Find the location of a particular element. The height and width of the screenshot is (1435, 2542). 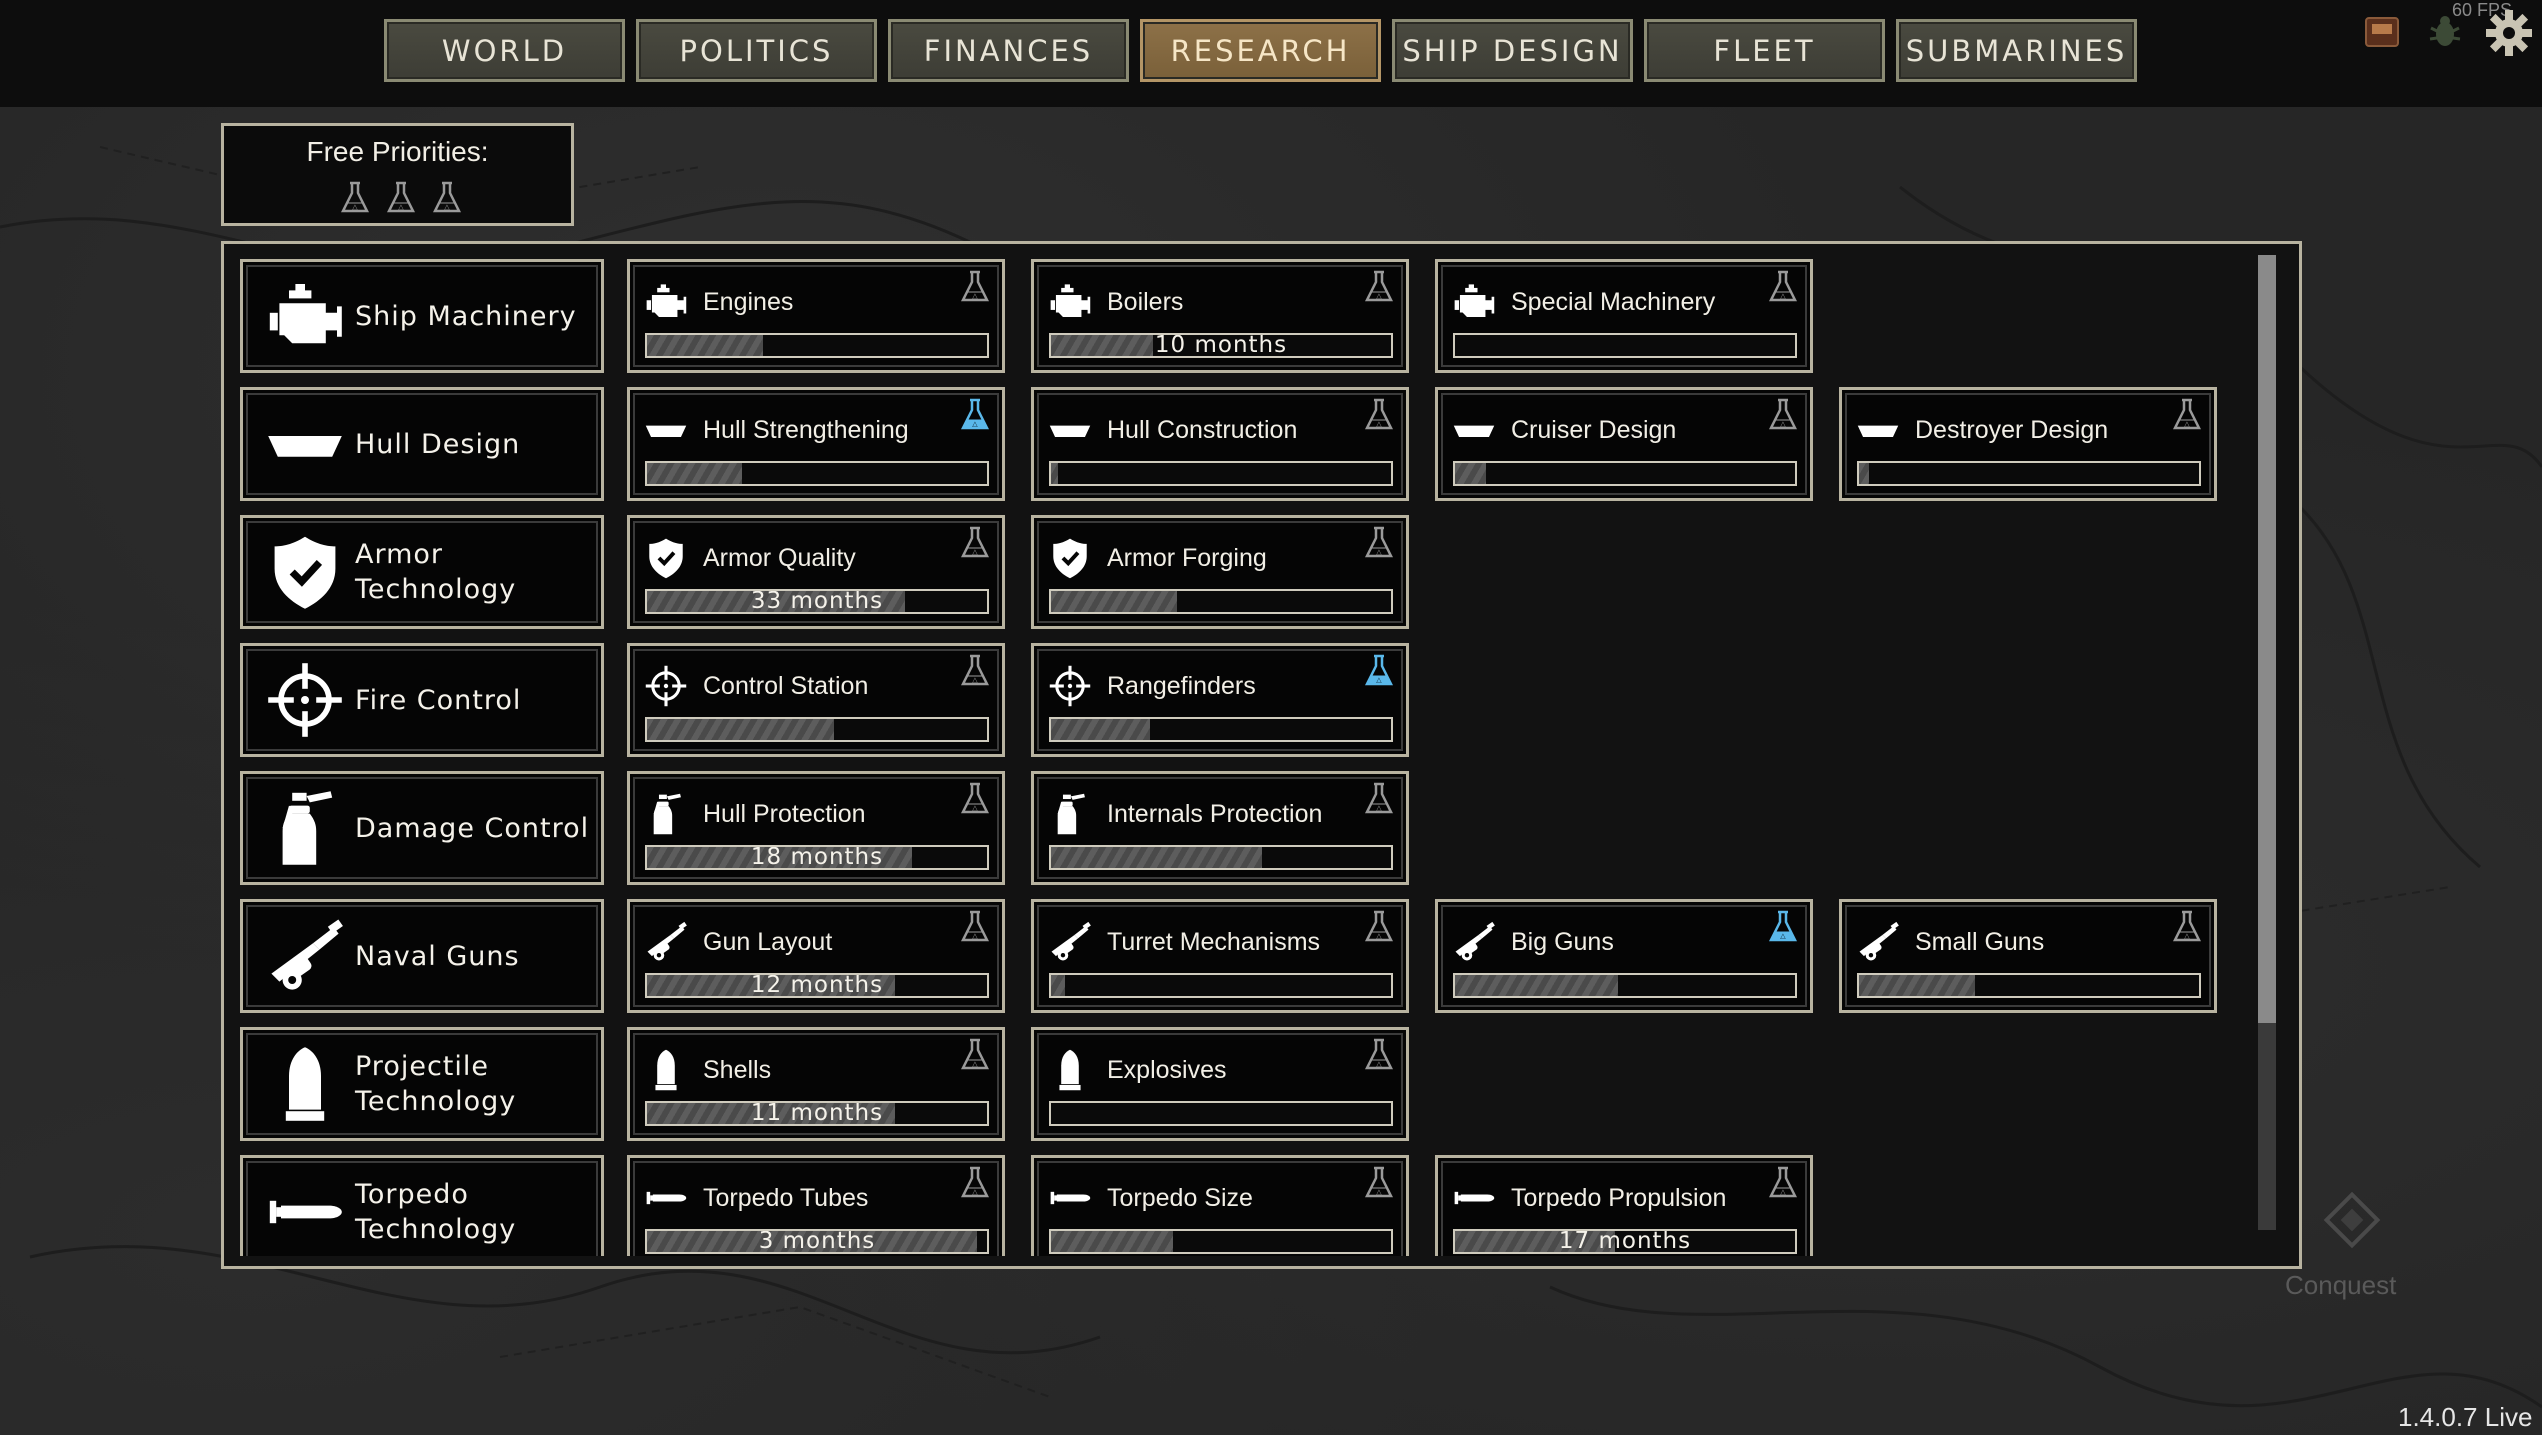

category-armor-technology: Armor Technology is located at coordinates (422, 572).